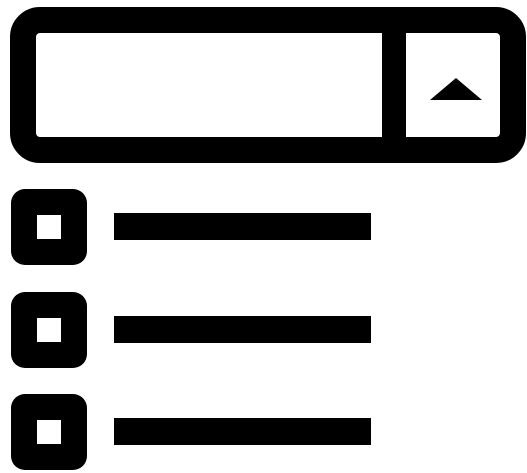  Describe the element at coordinates (456, 89) in the screenshot. I see `triangle-up-icon` at that location.